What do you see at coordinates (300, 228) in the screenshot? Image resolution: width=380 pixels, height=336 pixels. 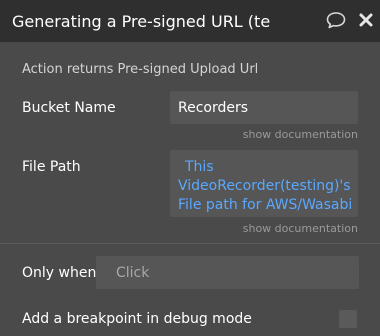 I see `filepath-show-documentation-link: show documentation` at bounding box center [300, 228].